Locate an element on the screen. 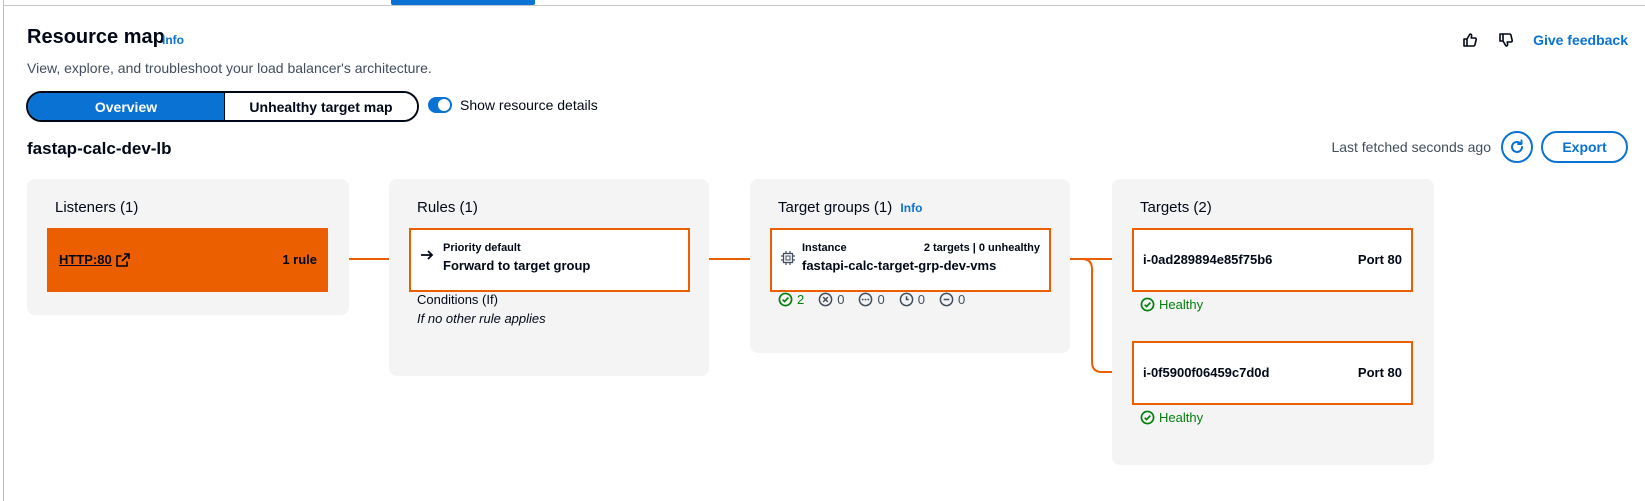 This screenshot has height=501, width=1645. show-details-toggle-group: Show resource details is located at coordinates (513, 105).